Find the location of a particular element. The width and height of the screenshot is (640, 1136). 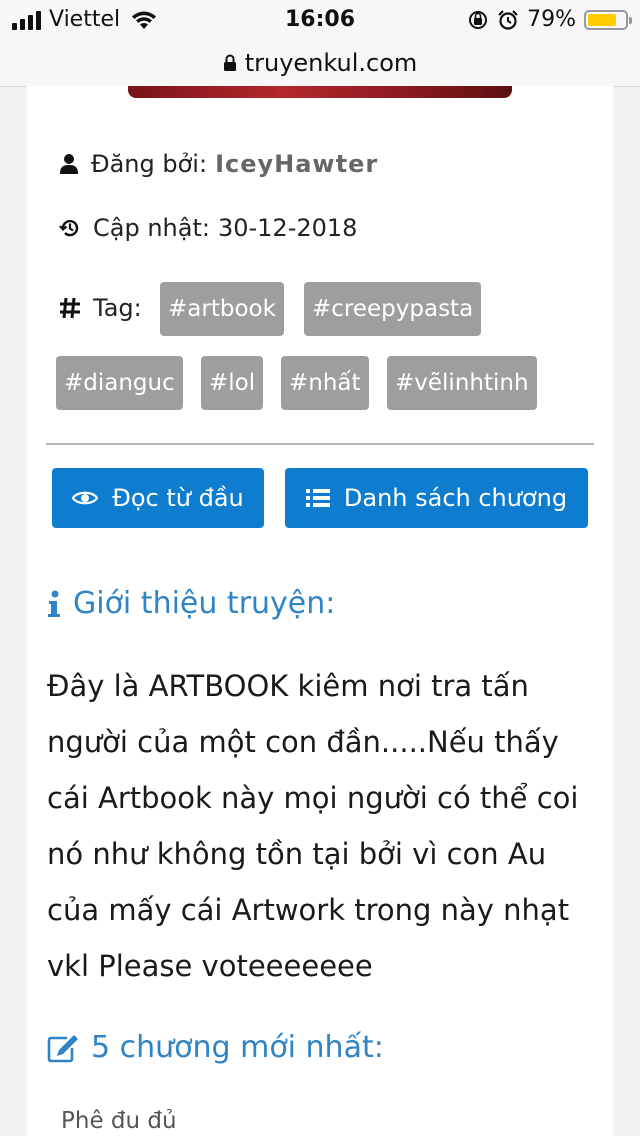

read-from-start-label: Đọc từ đầu is located at coordinates (178, 498).